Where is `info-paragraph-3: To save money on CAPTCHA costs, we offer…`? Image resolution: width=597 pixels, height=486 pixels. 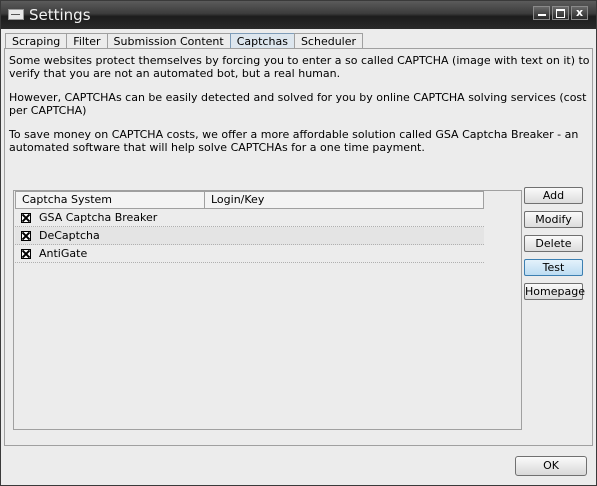 info-paragraph-3: To save money on CAPTCHA costs, we offer… is located at coordinates (294, 141).